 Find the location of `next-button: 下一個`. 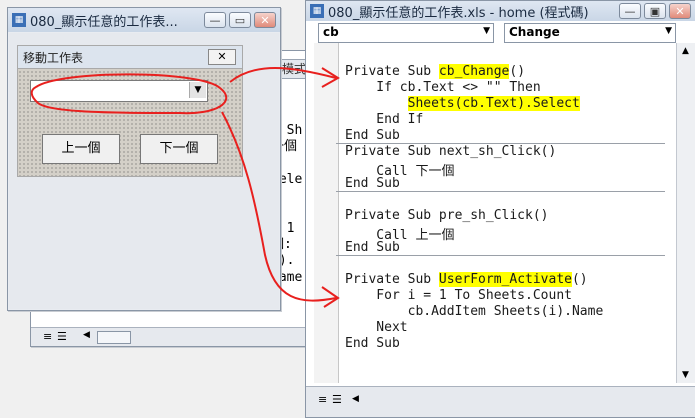

next-button: 下一個 is located at coordinates (179, 149).